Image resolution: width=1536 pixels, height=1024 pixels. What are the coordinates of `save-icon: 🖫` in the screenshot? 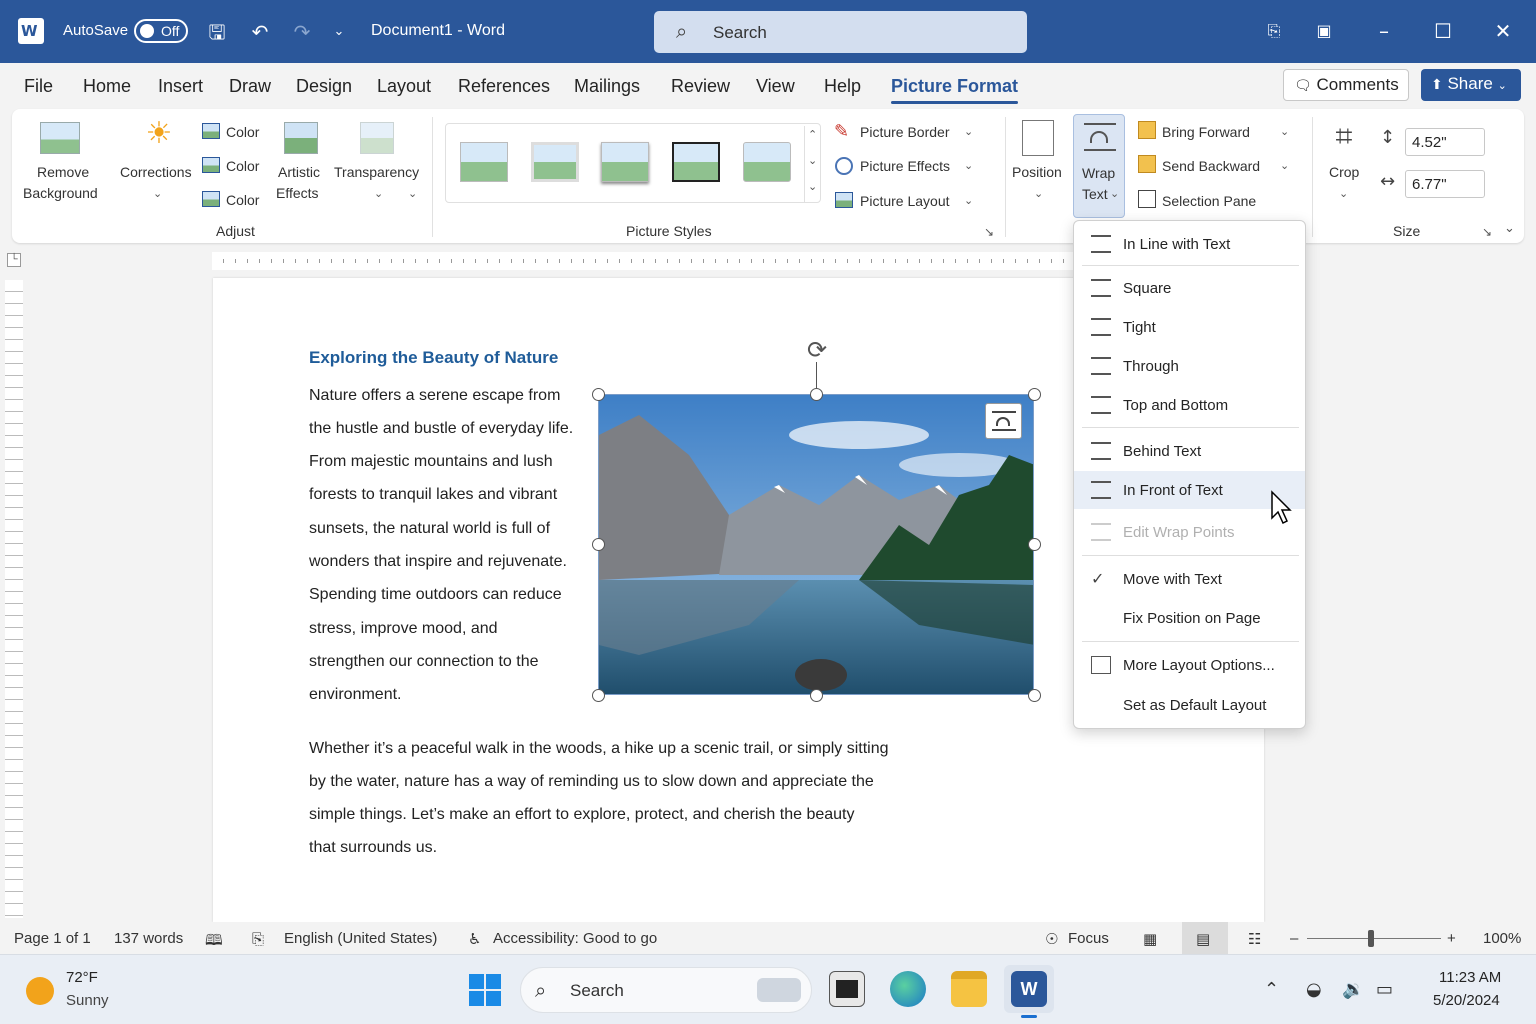 It's located at (217, 32).